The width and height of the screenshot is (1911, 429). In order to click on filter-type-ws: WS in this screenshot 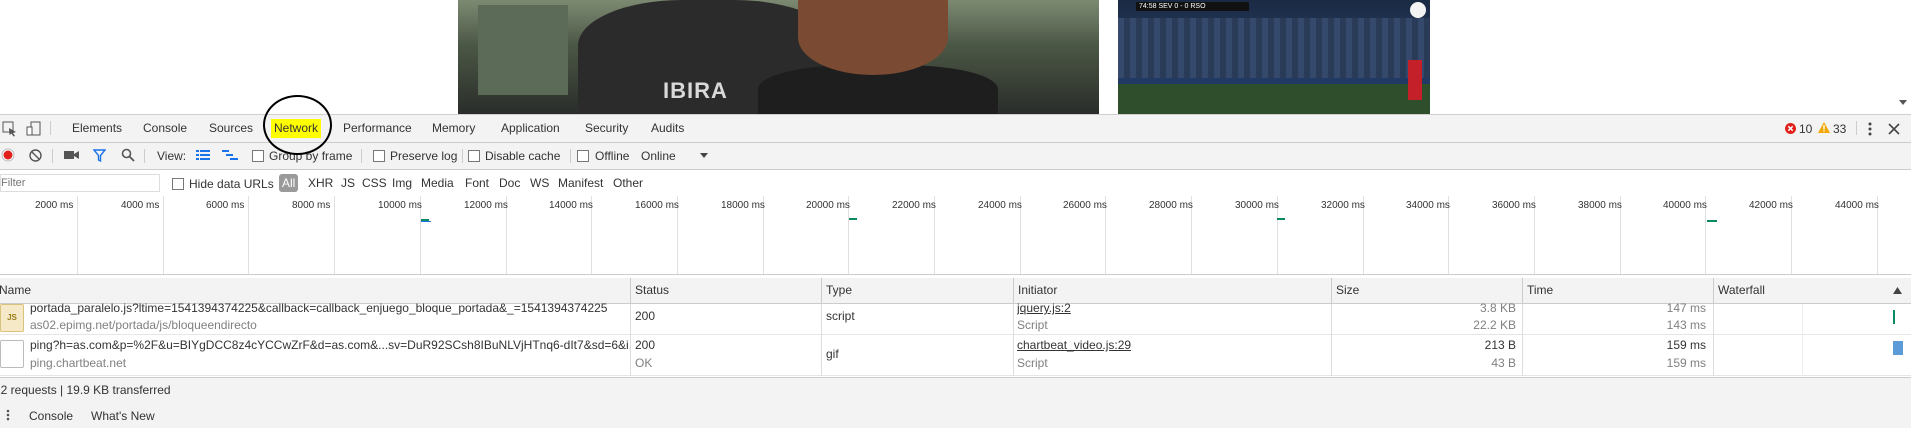, I will do `click(539, 183)`.